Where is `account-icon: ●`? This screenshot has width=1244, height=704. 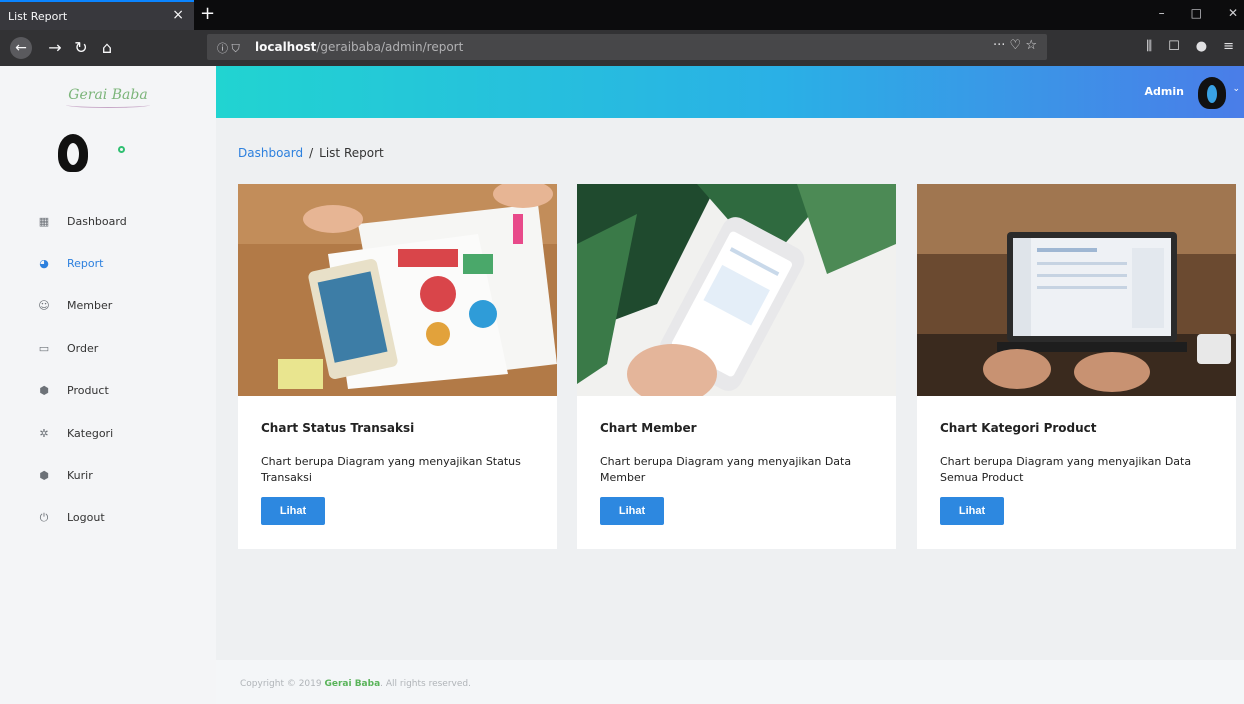
account-icon: ● is located at coordinates (1201, 46).